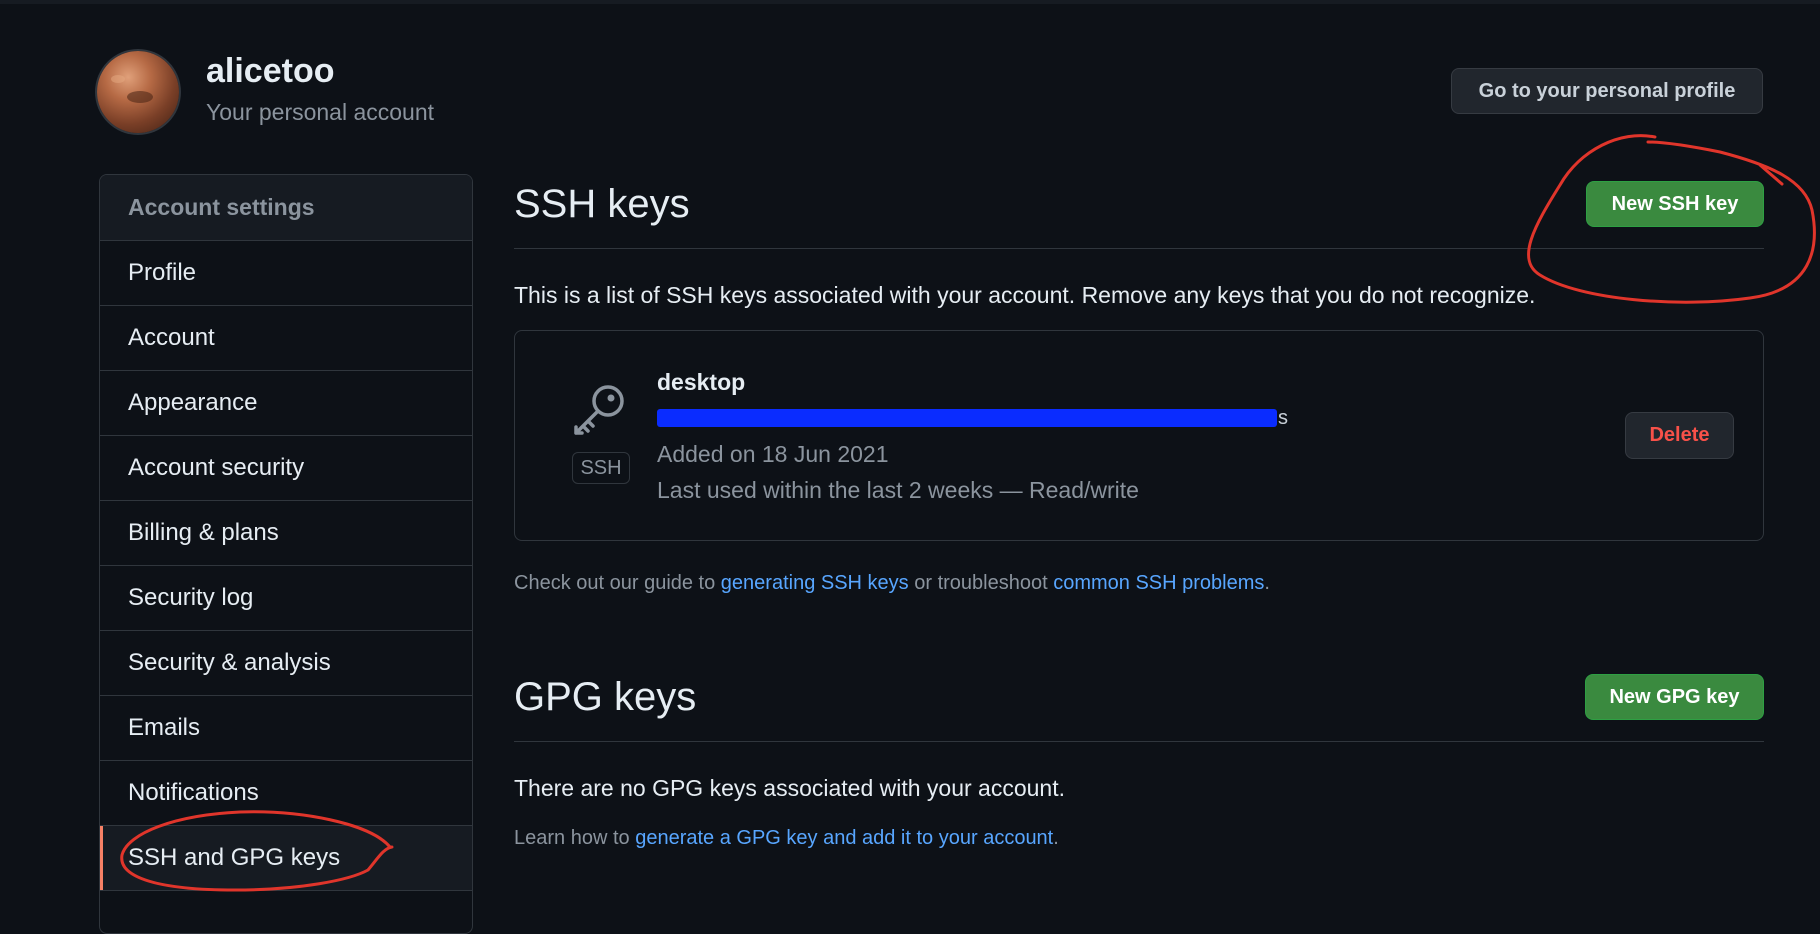 Image resolution: width=1820 pixels, height=934 pixels. I want to click on sidebar-item-account: Account, so click(286, 338).